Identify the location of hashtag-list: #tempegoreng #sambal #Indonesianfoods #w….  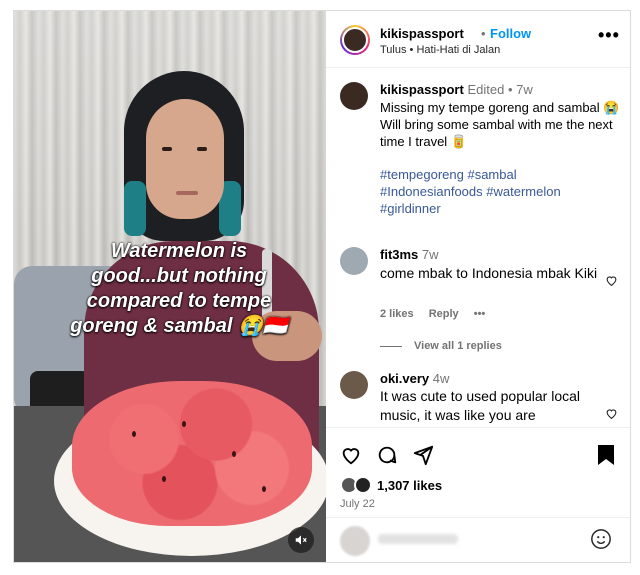
(500, 191).